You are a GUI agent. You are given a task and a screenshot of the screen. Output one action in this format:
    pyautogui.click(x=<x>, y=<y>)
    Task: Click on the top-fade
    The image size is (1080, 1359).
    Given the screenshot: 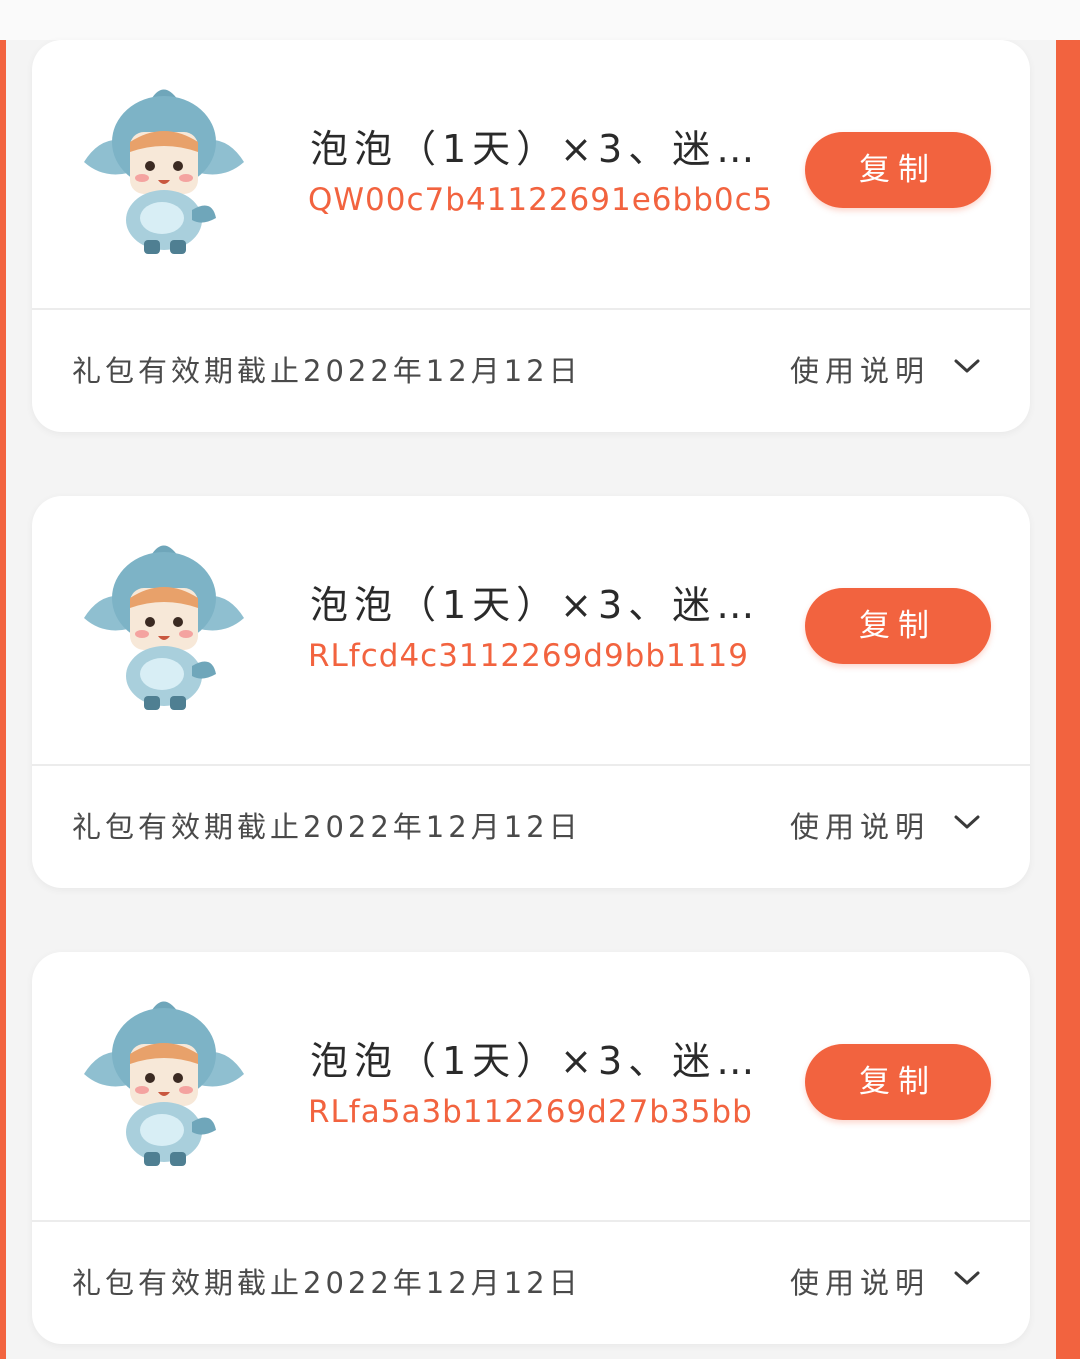 What is the action you would take?
    pyautogui.click(x=540, y=20)
    